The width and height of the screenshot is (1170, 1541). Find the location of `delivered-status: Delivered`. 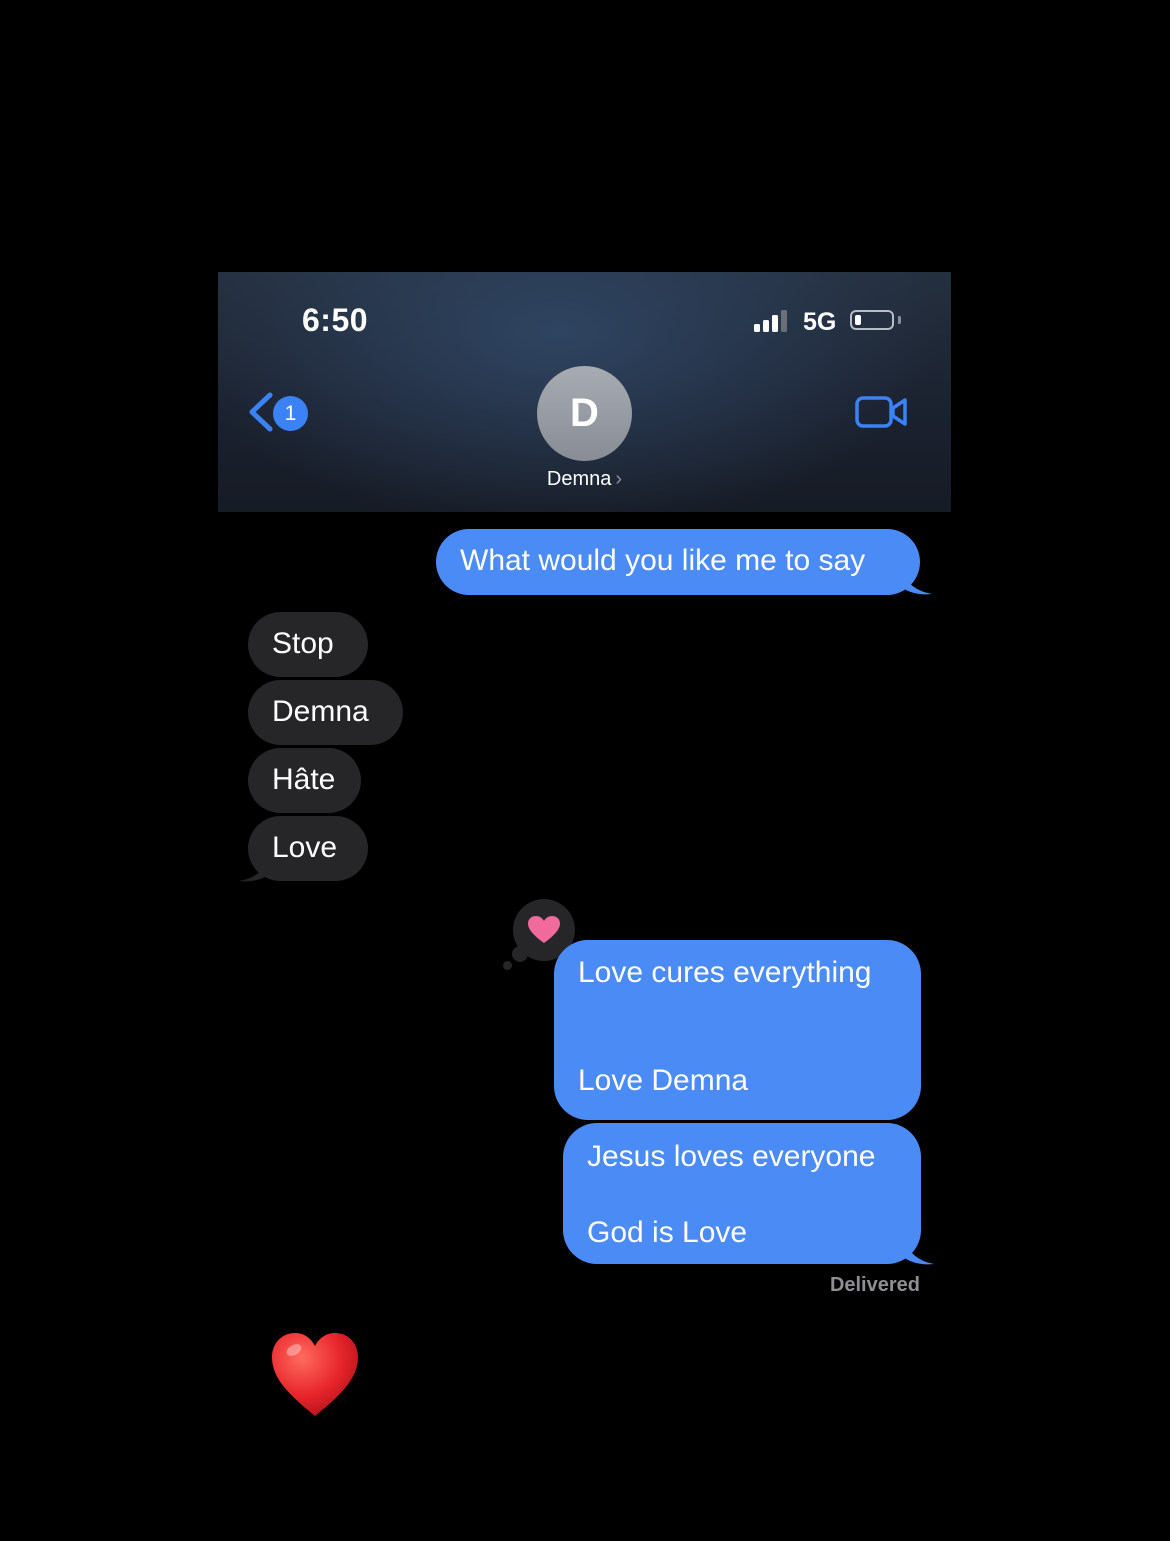

delivered-status: Delivered is located at coordinates (874, 1285).